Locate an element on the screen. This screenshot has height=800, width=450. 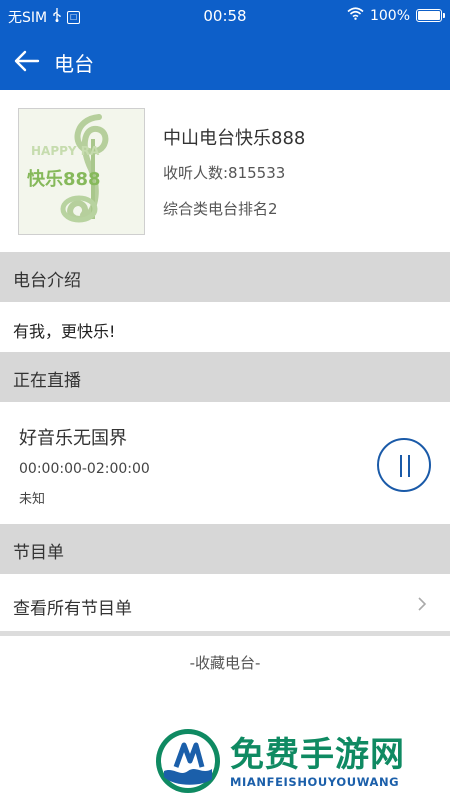
cover-text-cn: 快乐888 is located at coordinates (64, 179).